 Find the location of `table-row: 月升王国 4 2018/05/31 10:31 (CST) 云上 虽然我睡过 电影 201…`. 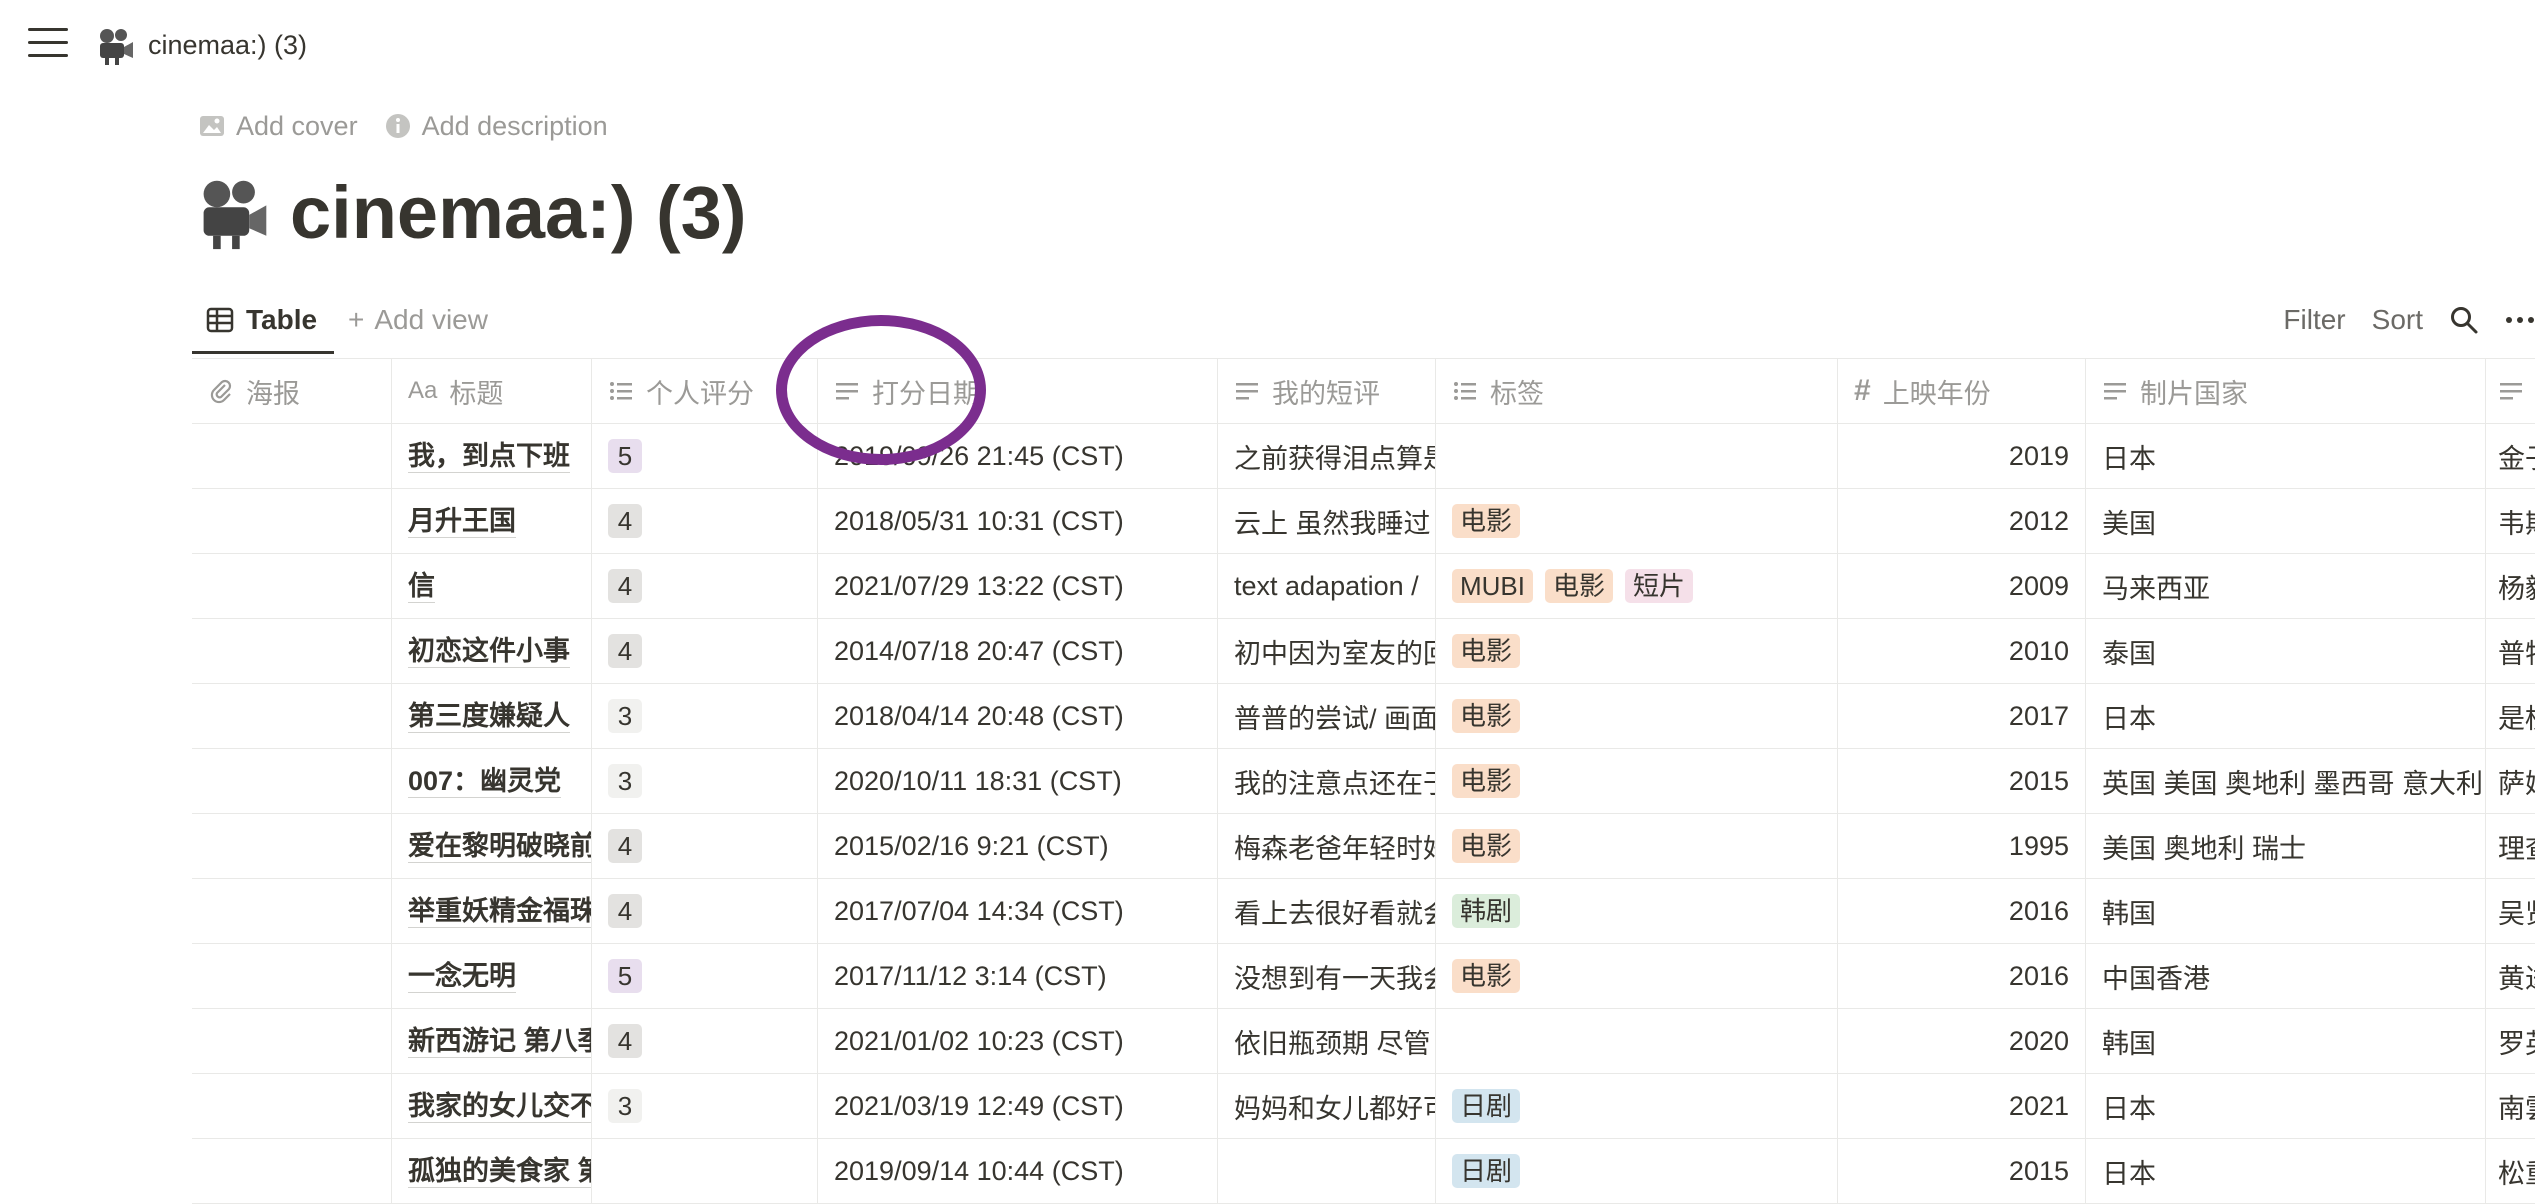

table-row: 月升王国 4 2018/05/31 10:31 (CST) 云上 虽然我睡过 电影 201… is located at coordinates (1363, 521).